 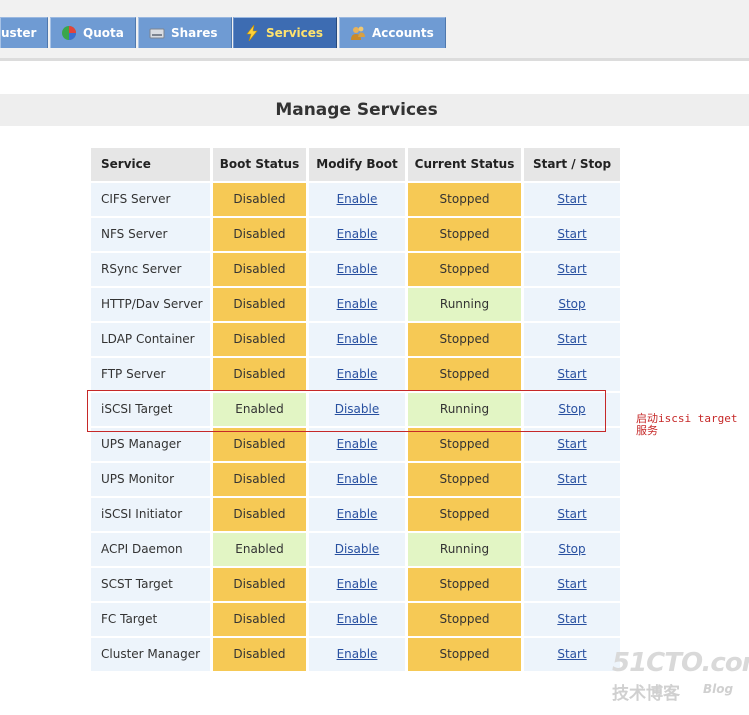 What do you see at coordinates (150, 549) in the screenshot?
I see `service-name: ACPI Daemon` at bounding box center [150, 549].